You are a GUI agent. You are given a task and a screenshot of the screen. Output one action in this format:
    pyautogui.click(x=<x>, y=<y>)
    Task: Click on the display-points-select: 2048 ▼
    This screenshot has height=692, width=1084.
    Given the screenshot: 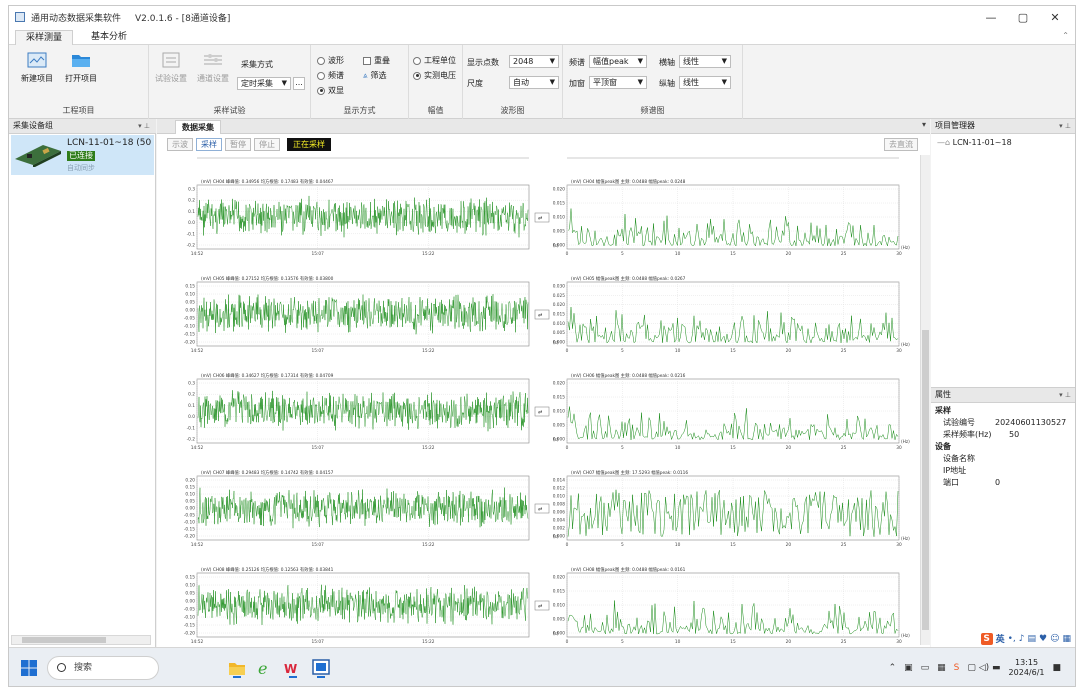 What is the action you would take?
    pyautogui.click(x=534, y=61)
    